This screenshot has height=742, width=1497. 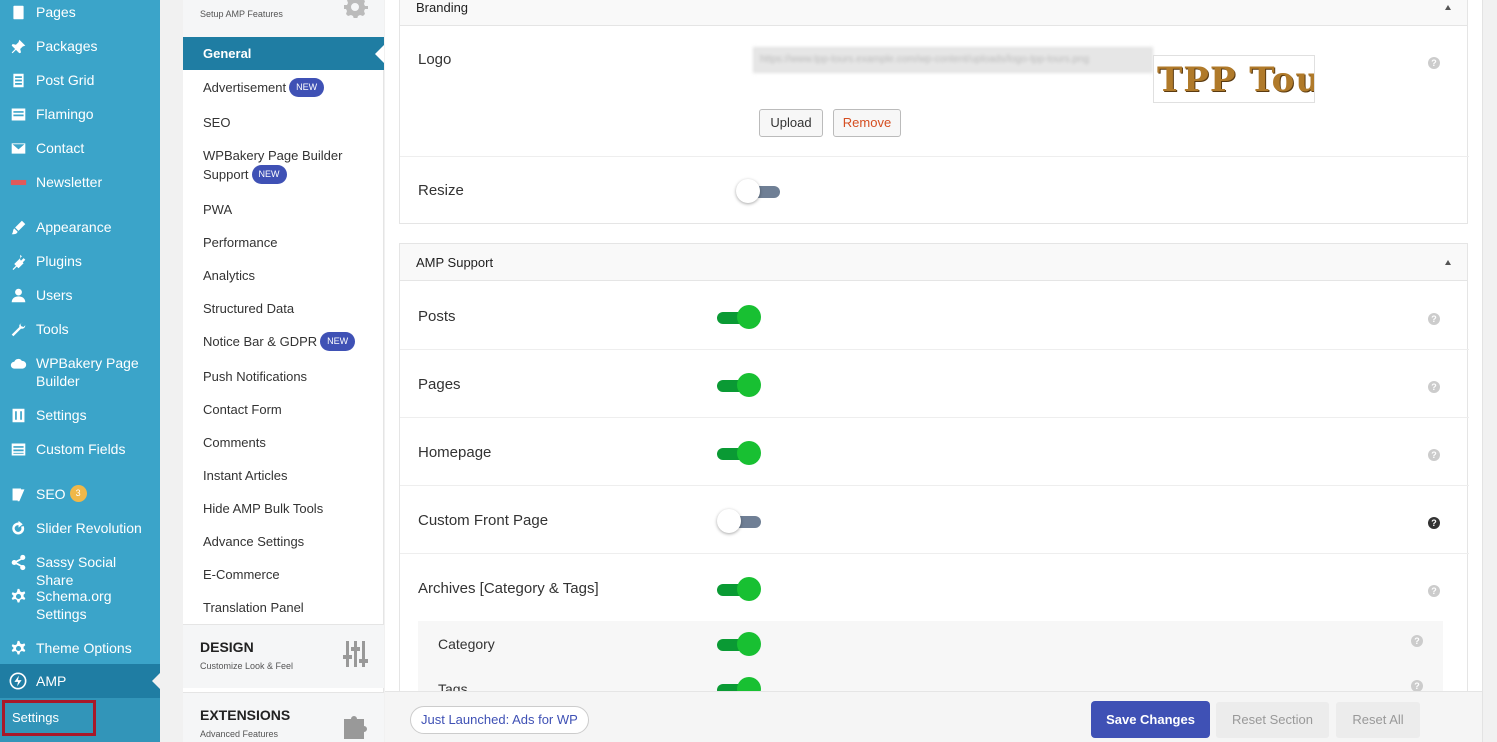 What do you see at coordinates (80, 605) in the screenshot?
I see `wp-menu-schema-settings: Schema.org Settings` at bounding box center [80, 605].